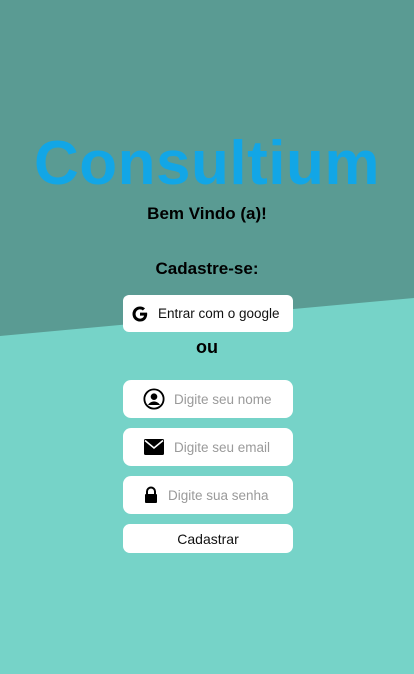  Describe the element at coordinates (207, 347) in the screenshot. I see `or-separator: ou` at that location.